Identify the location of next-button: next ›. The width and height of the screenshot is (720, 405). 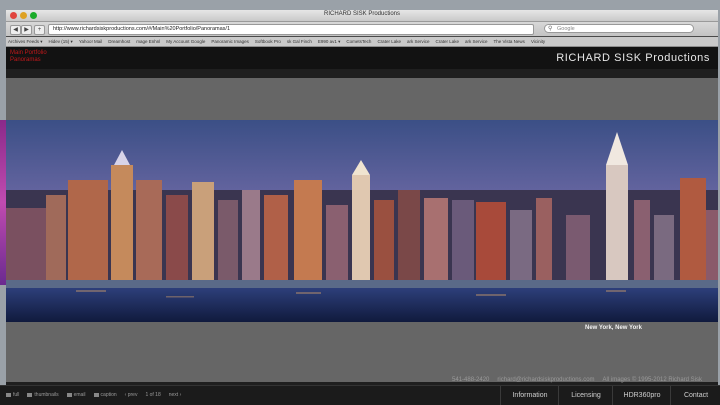
(175, 395).